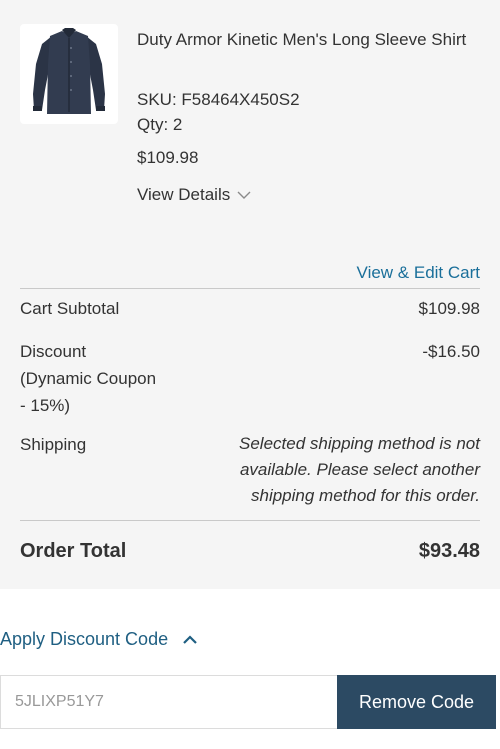 Image resolution: width=500 pixels, height=749 pixels. What do you see at coordinates (84, 639) in the screenshot?
I see `apply-discount-label: Apply Discount Code` at bounding box center [84, 639].